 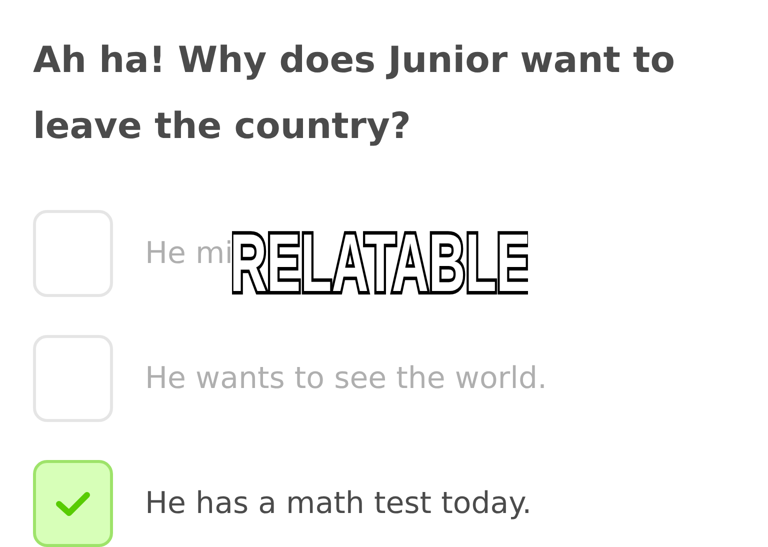 I want to click on option-text: He has a math test today., so click(x=338, y=504).